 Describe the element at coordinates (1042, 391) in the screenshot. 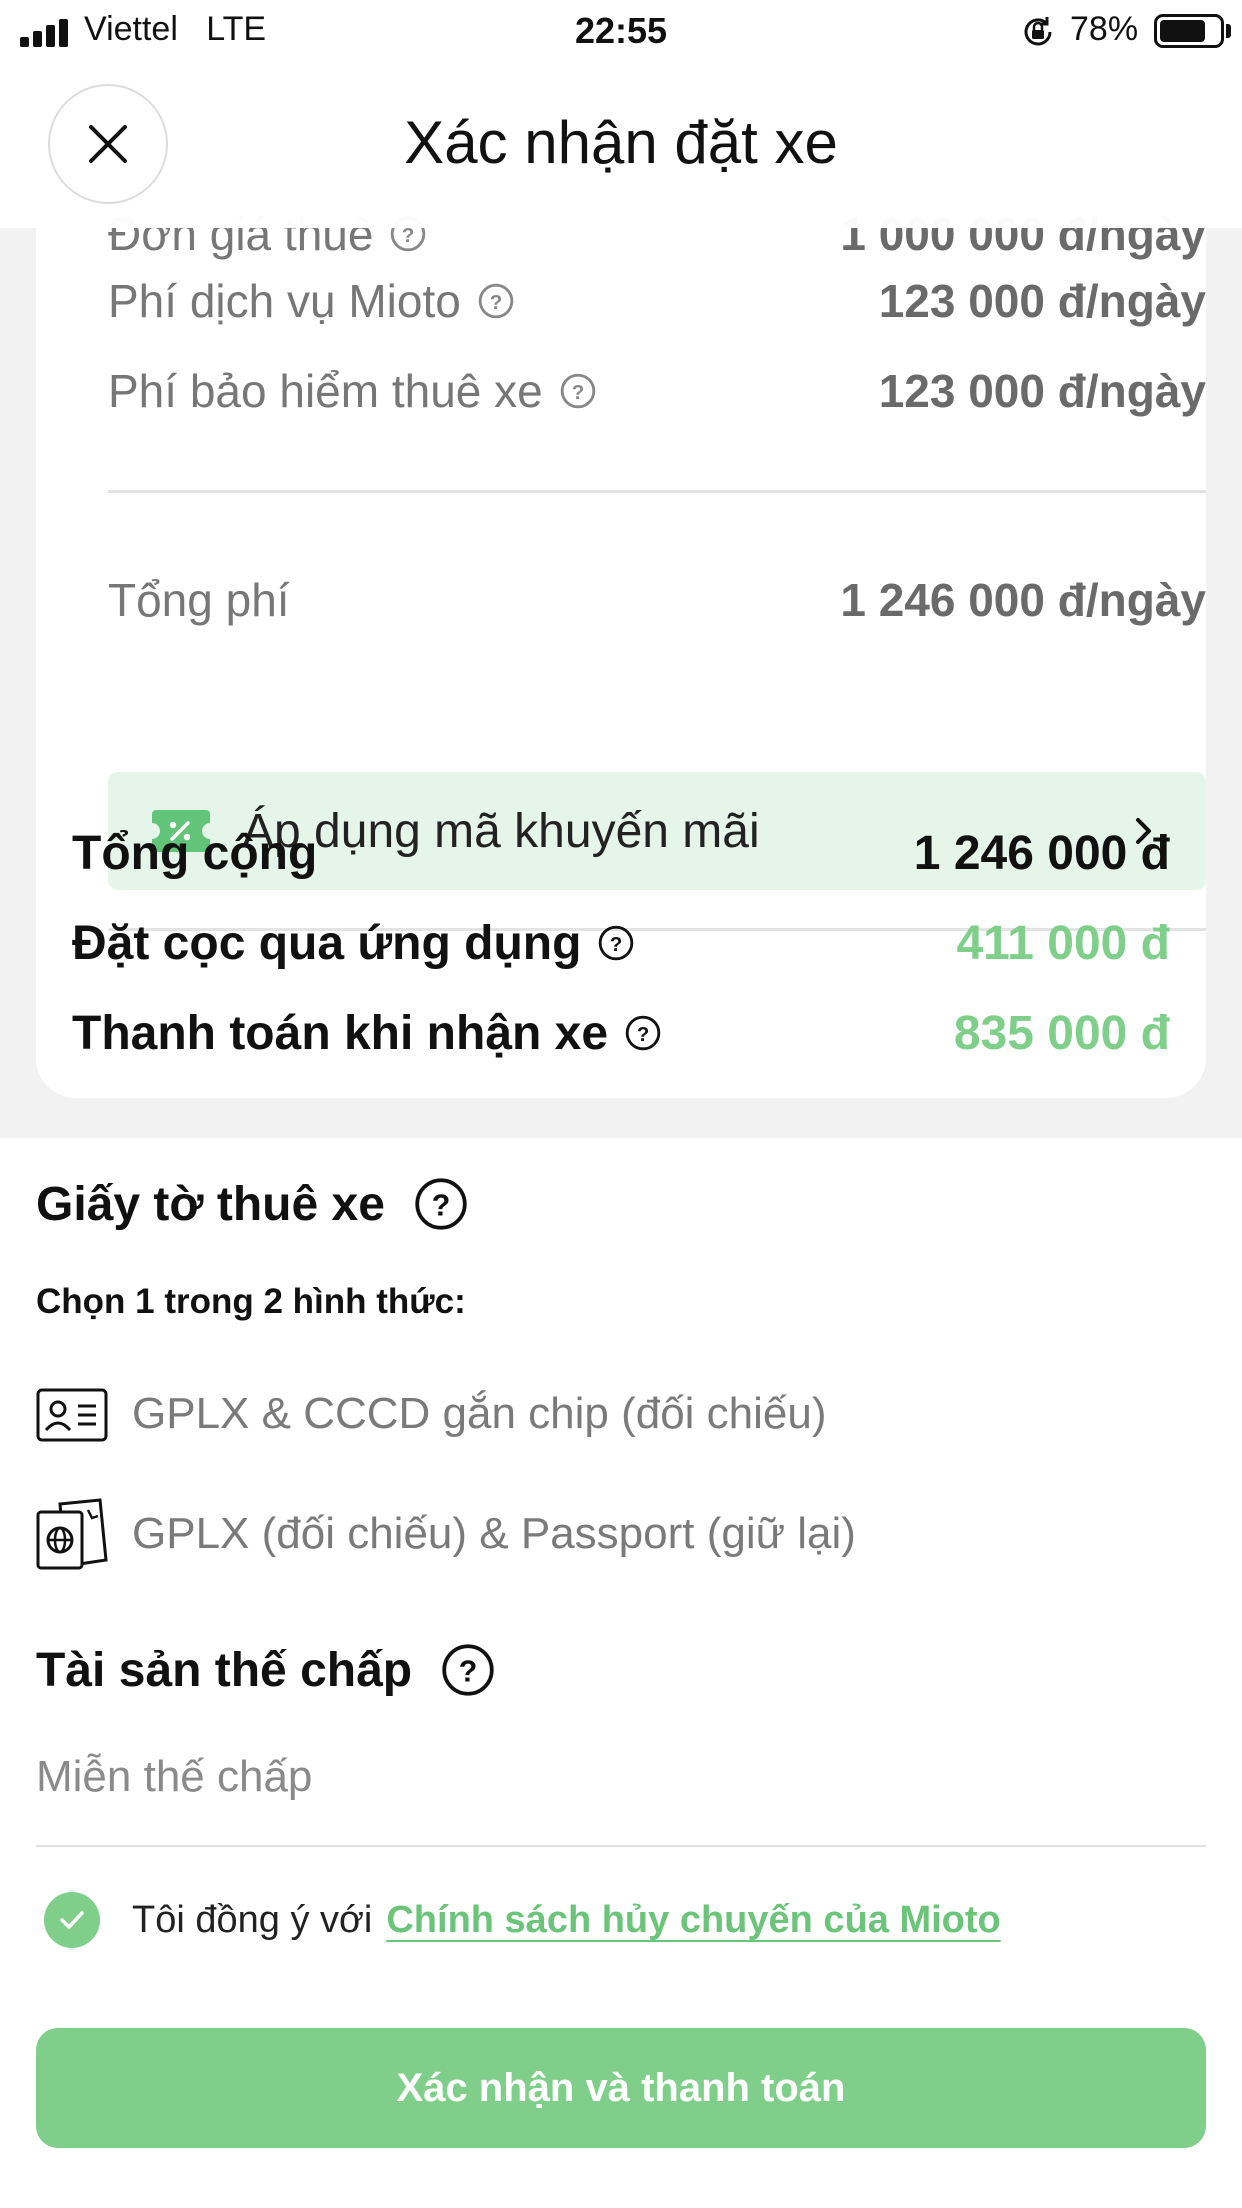

I see `insurance-fee-value: 123 000 đ/ngày` at that location.